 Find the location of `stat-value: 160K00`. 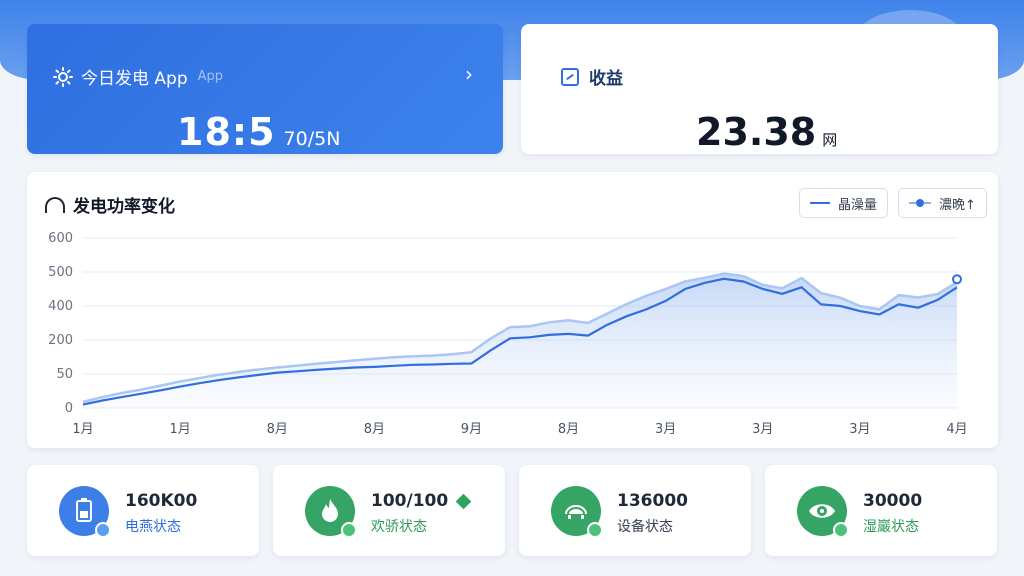

stat-value: 160K00 is located at coordinates (161, 501).